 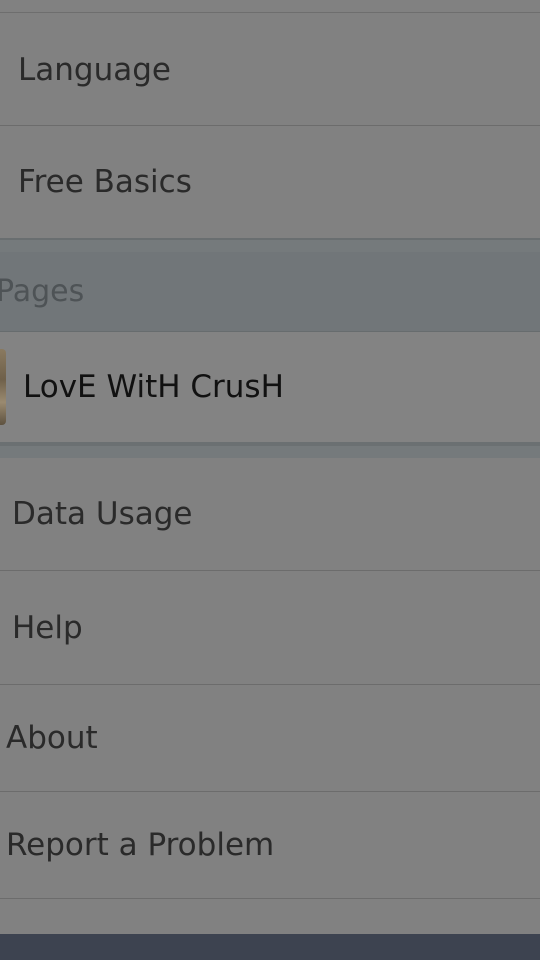 What do you see at coordinates (52, 738) in the screenshot?
I see `menu-item-label: About` at bounding box center [52, 738].